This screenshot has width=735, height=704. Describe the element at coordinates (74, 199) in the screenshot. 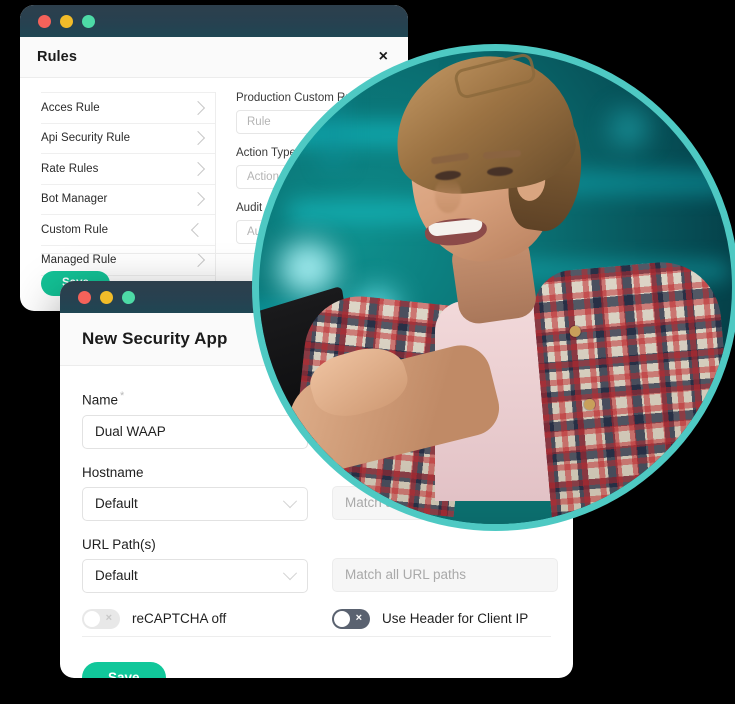

I see `rule-label: Bot Manager` at that location.